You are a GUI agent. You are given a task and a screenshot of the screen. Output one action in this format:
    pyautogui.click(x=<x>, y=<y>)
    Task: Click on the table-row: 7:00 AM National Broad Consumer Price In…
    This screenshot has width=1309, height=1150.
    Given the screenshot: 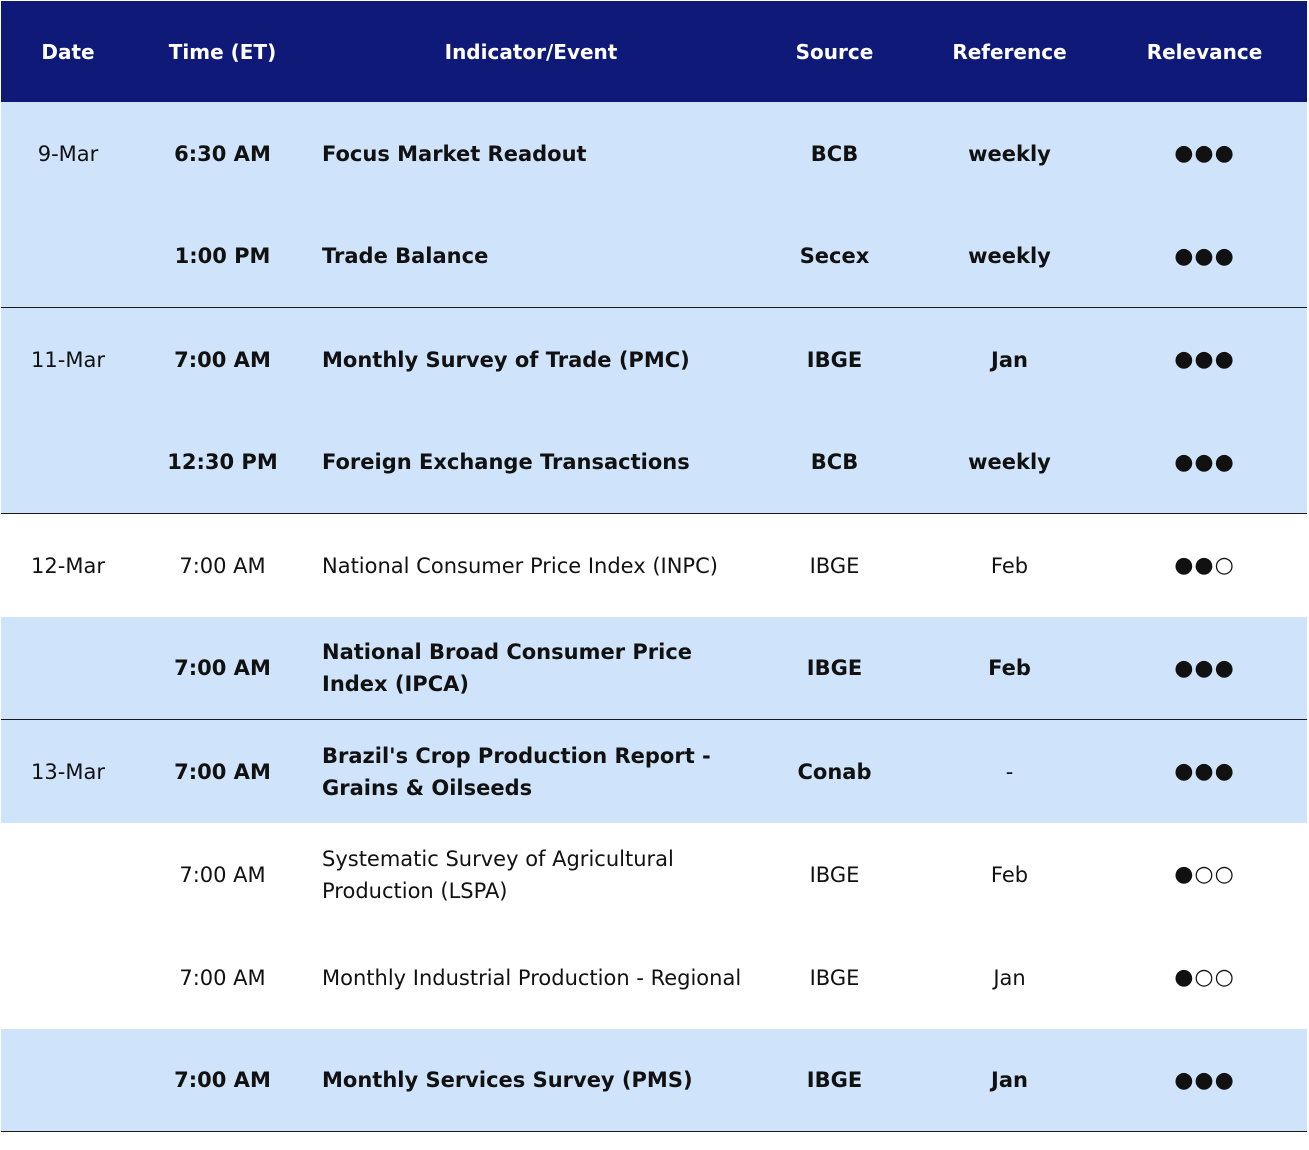 What is the action you would take?
    pyautogui.click(x=654, y=668)
    